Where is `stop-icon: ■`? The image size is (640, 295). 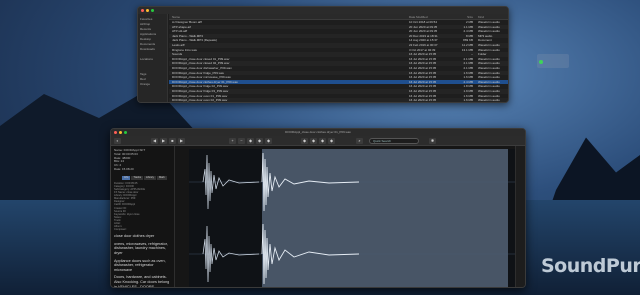
stop-icon: ■ is located at coordinates (172, 141).